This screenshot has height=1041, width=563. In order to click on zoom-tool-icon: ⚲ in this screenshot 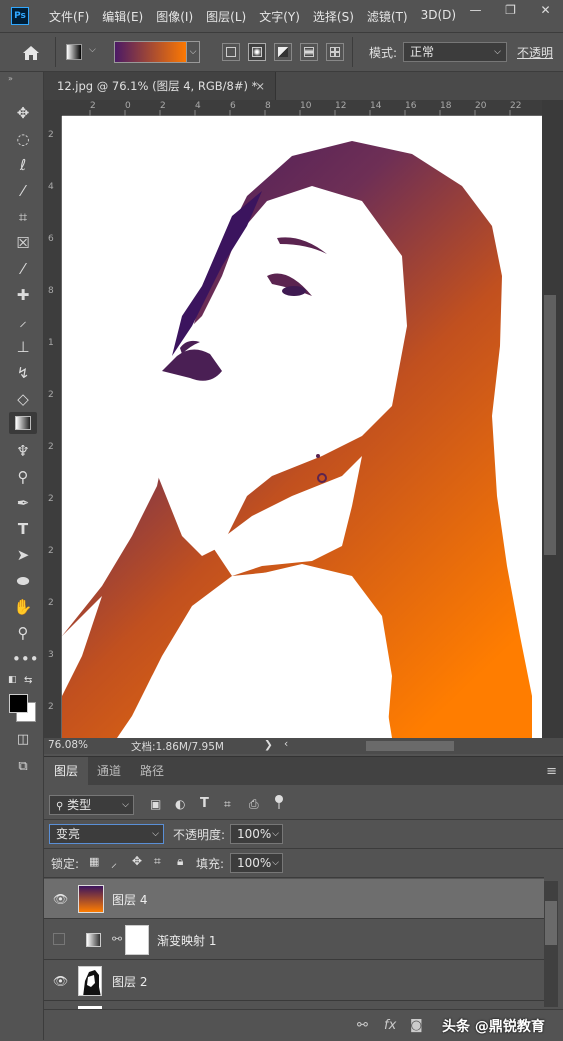, I will do `click(23, 633)`.